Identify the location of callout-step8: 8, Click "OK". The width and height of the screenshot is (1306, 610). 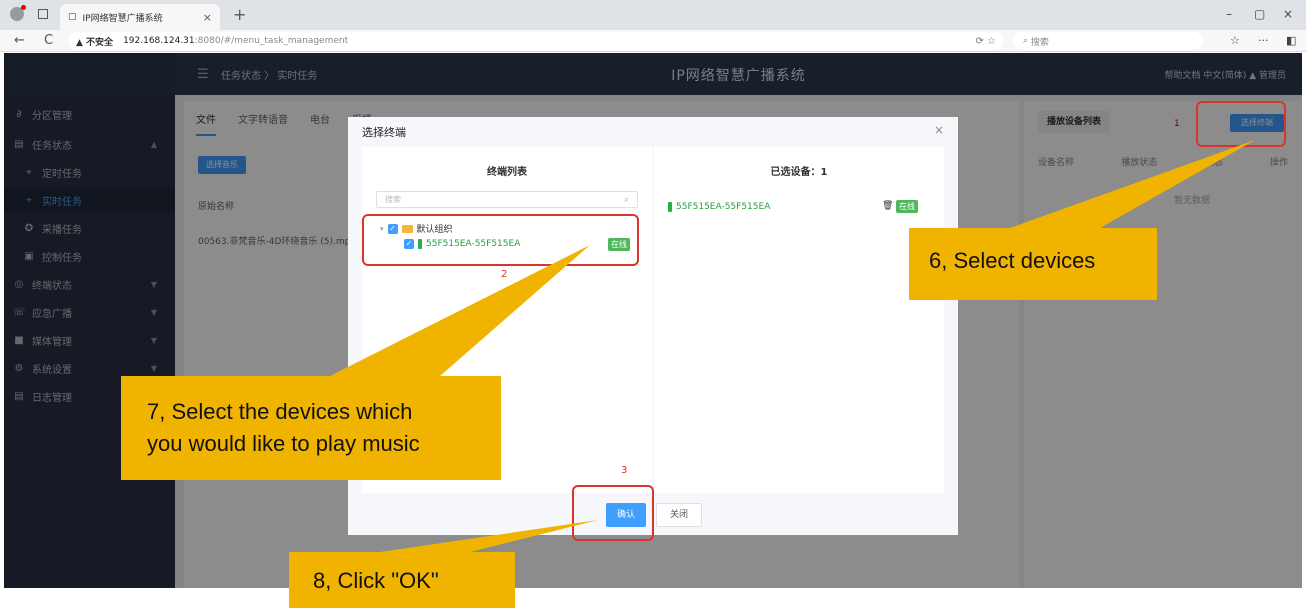
(402, 580).